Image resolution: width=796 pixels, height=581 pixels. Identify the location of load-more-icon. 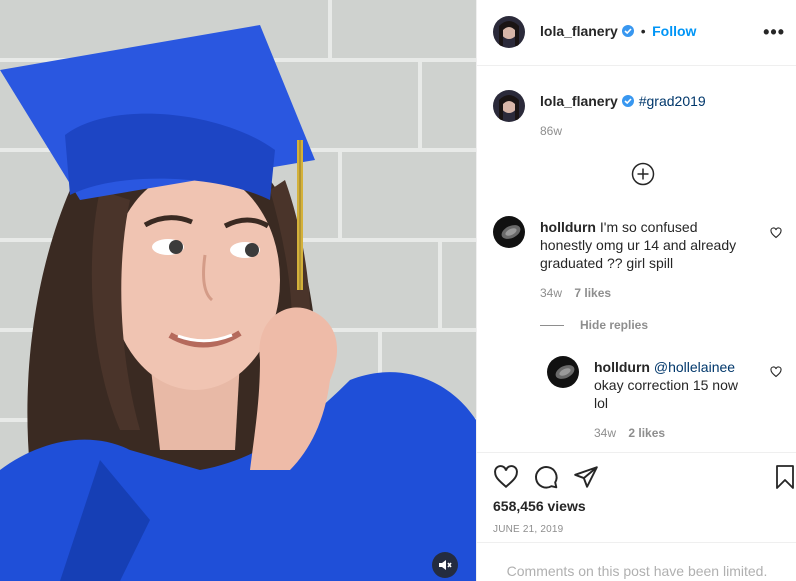
(643, 174).